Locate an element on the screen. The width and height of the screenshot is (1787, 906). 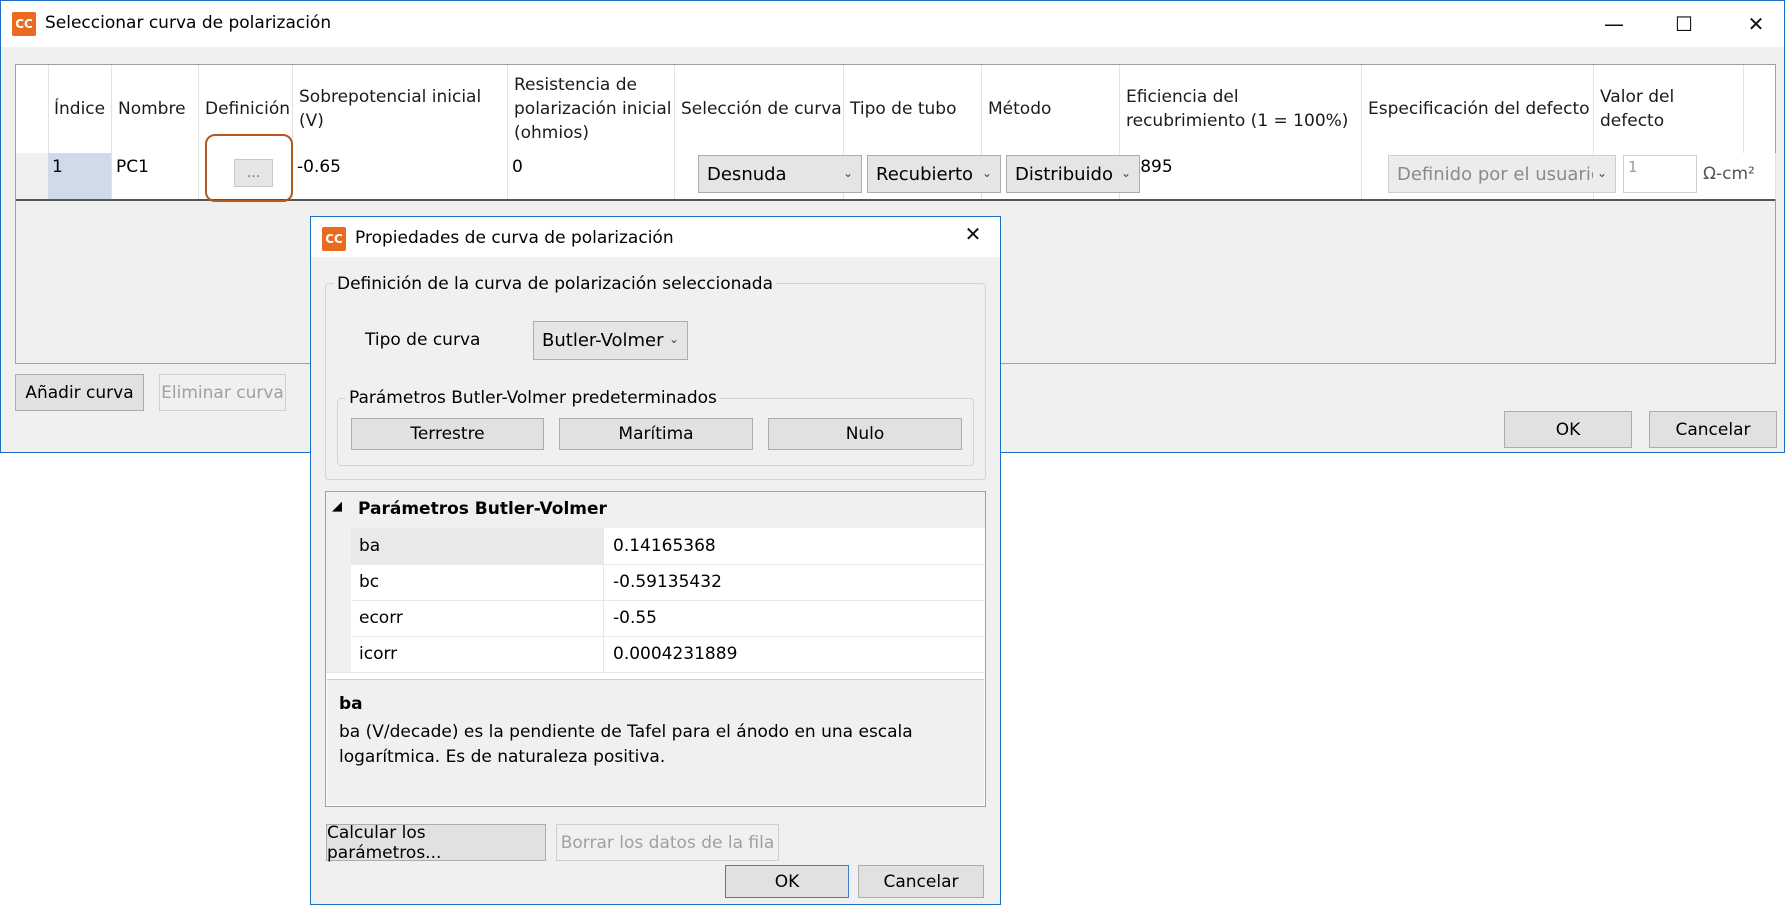
cell-name: PC1 is located at coordinates (155, 176).